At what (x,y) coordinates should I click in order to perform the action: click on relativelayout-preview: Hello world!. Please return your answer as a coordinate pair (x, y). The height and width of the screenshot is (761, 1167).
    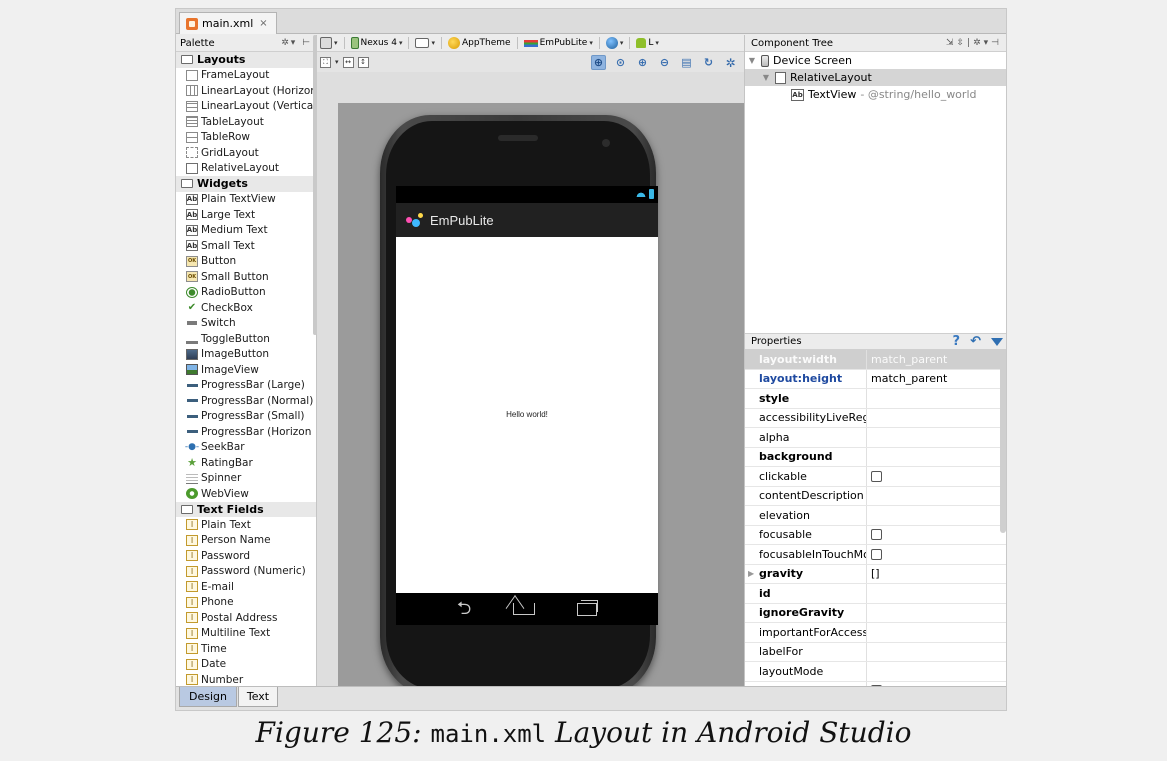
    Looking at the image, I should click on (527, 415).